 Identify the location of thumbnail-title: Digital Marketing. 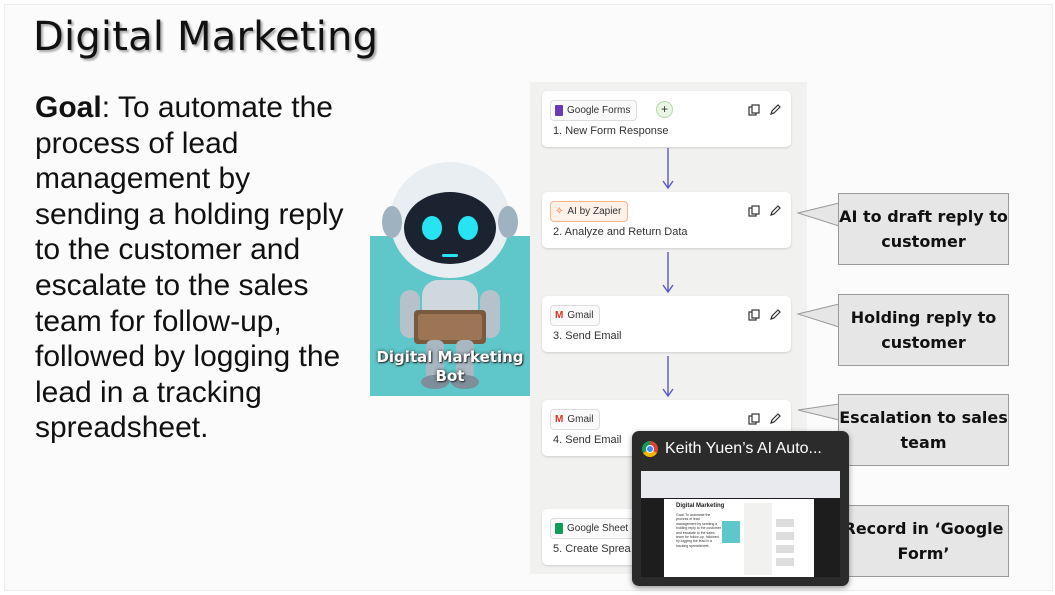
(700, 506).